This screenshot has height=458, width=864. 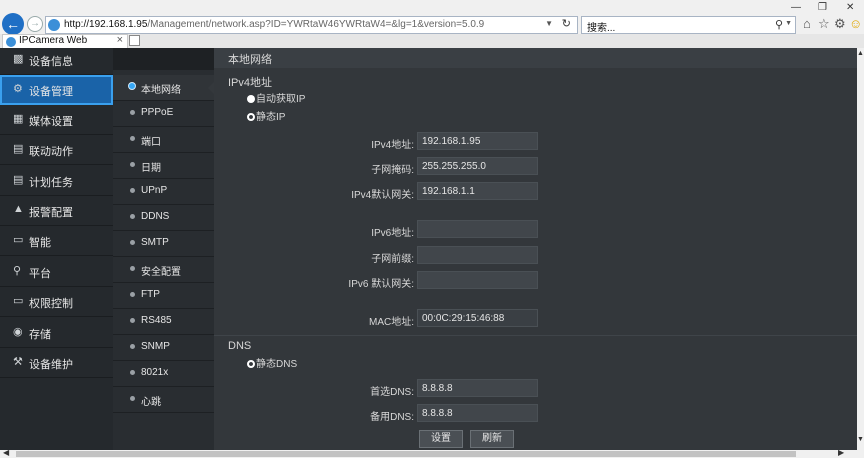 I want to click on browser-tab: IPCamera Web ×, so click(x=65, y=41).